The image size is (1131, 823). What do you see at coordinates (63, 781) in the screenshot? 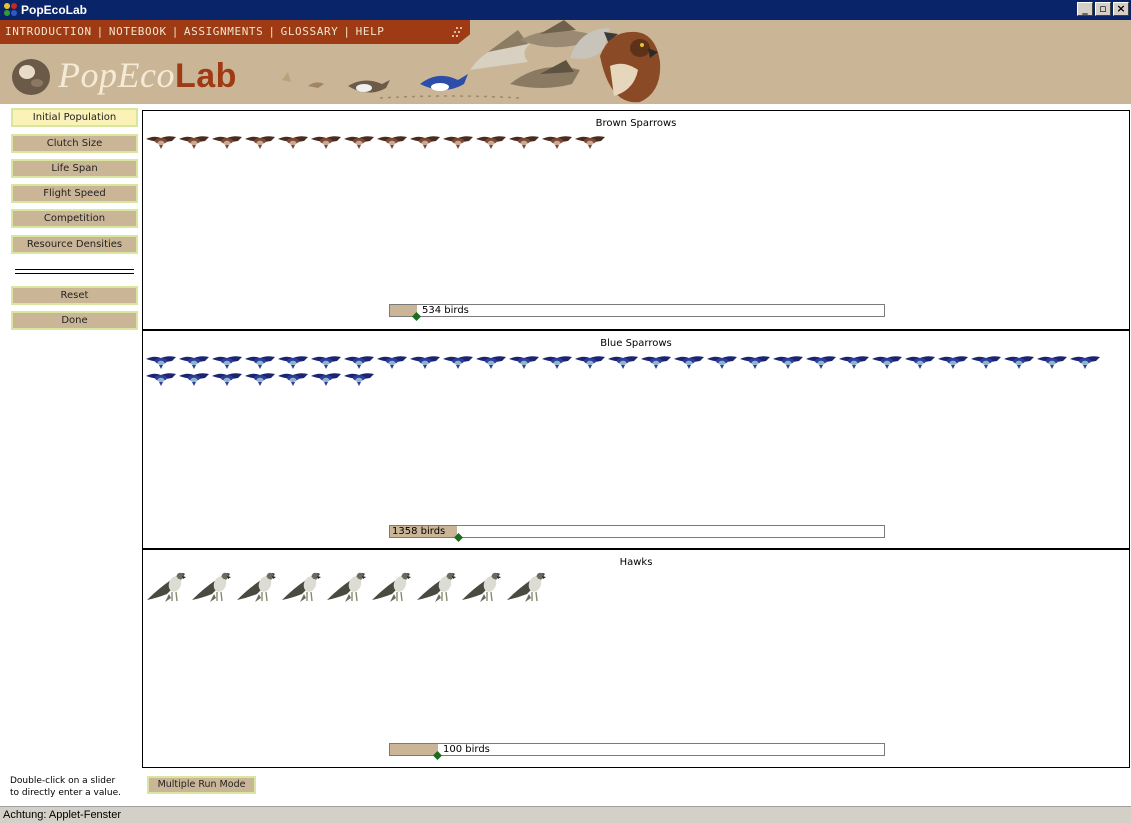
I see `slider-hint-line1: Double-click on a slider` at bounding box center [63, 781].